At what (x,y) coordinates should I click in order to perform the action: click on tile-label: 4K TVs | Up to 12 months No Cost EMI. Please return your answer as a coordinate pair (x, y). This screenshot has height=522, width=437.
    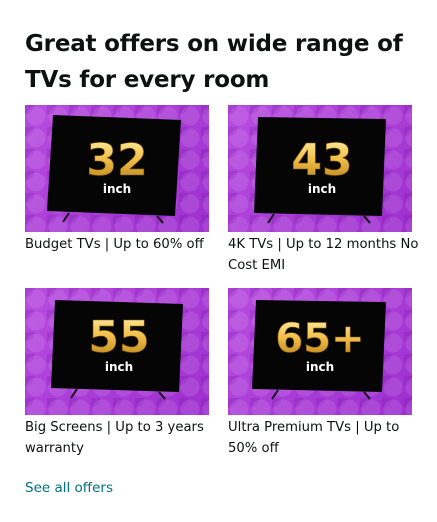
    Looking at the image, I should click on (323, 255).